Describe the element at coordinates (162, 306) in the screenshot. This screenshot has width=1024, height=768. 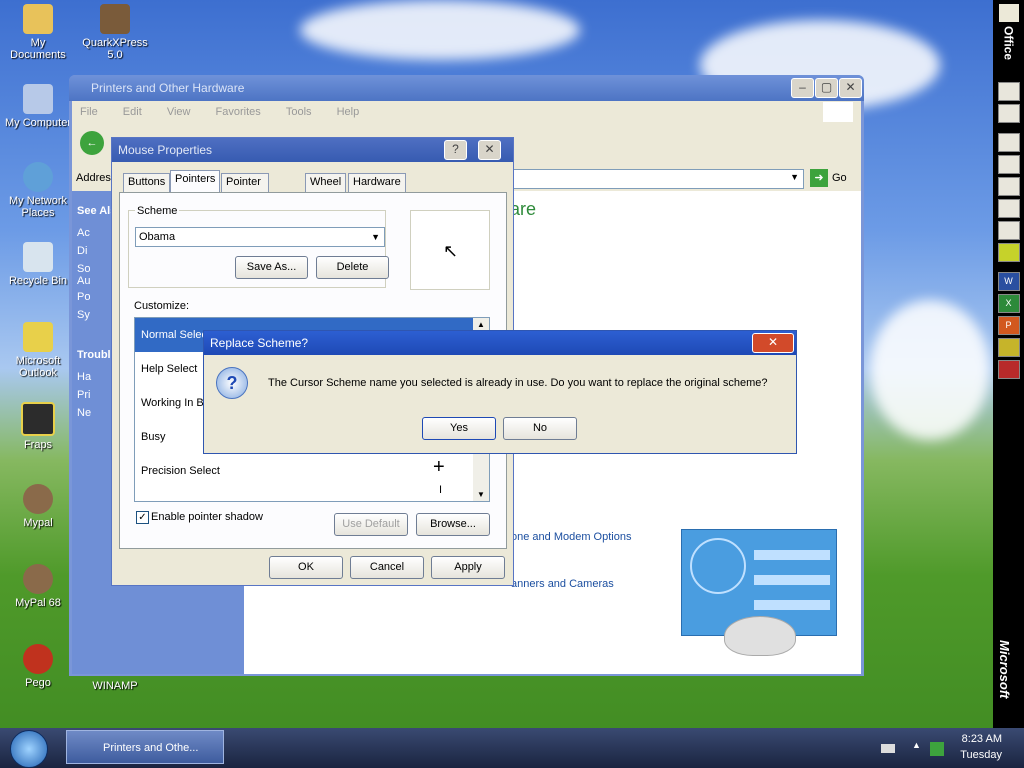
I see `customize-label: Customize:` at that location.